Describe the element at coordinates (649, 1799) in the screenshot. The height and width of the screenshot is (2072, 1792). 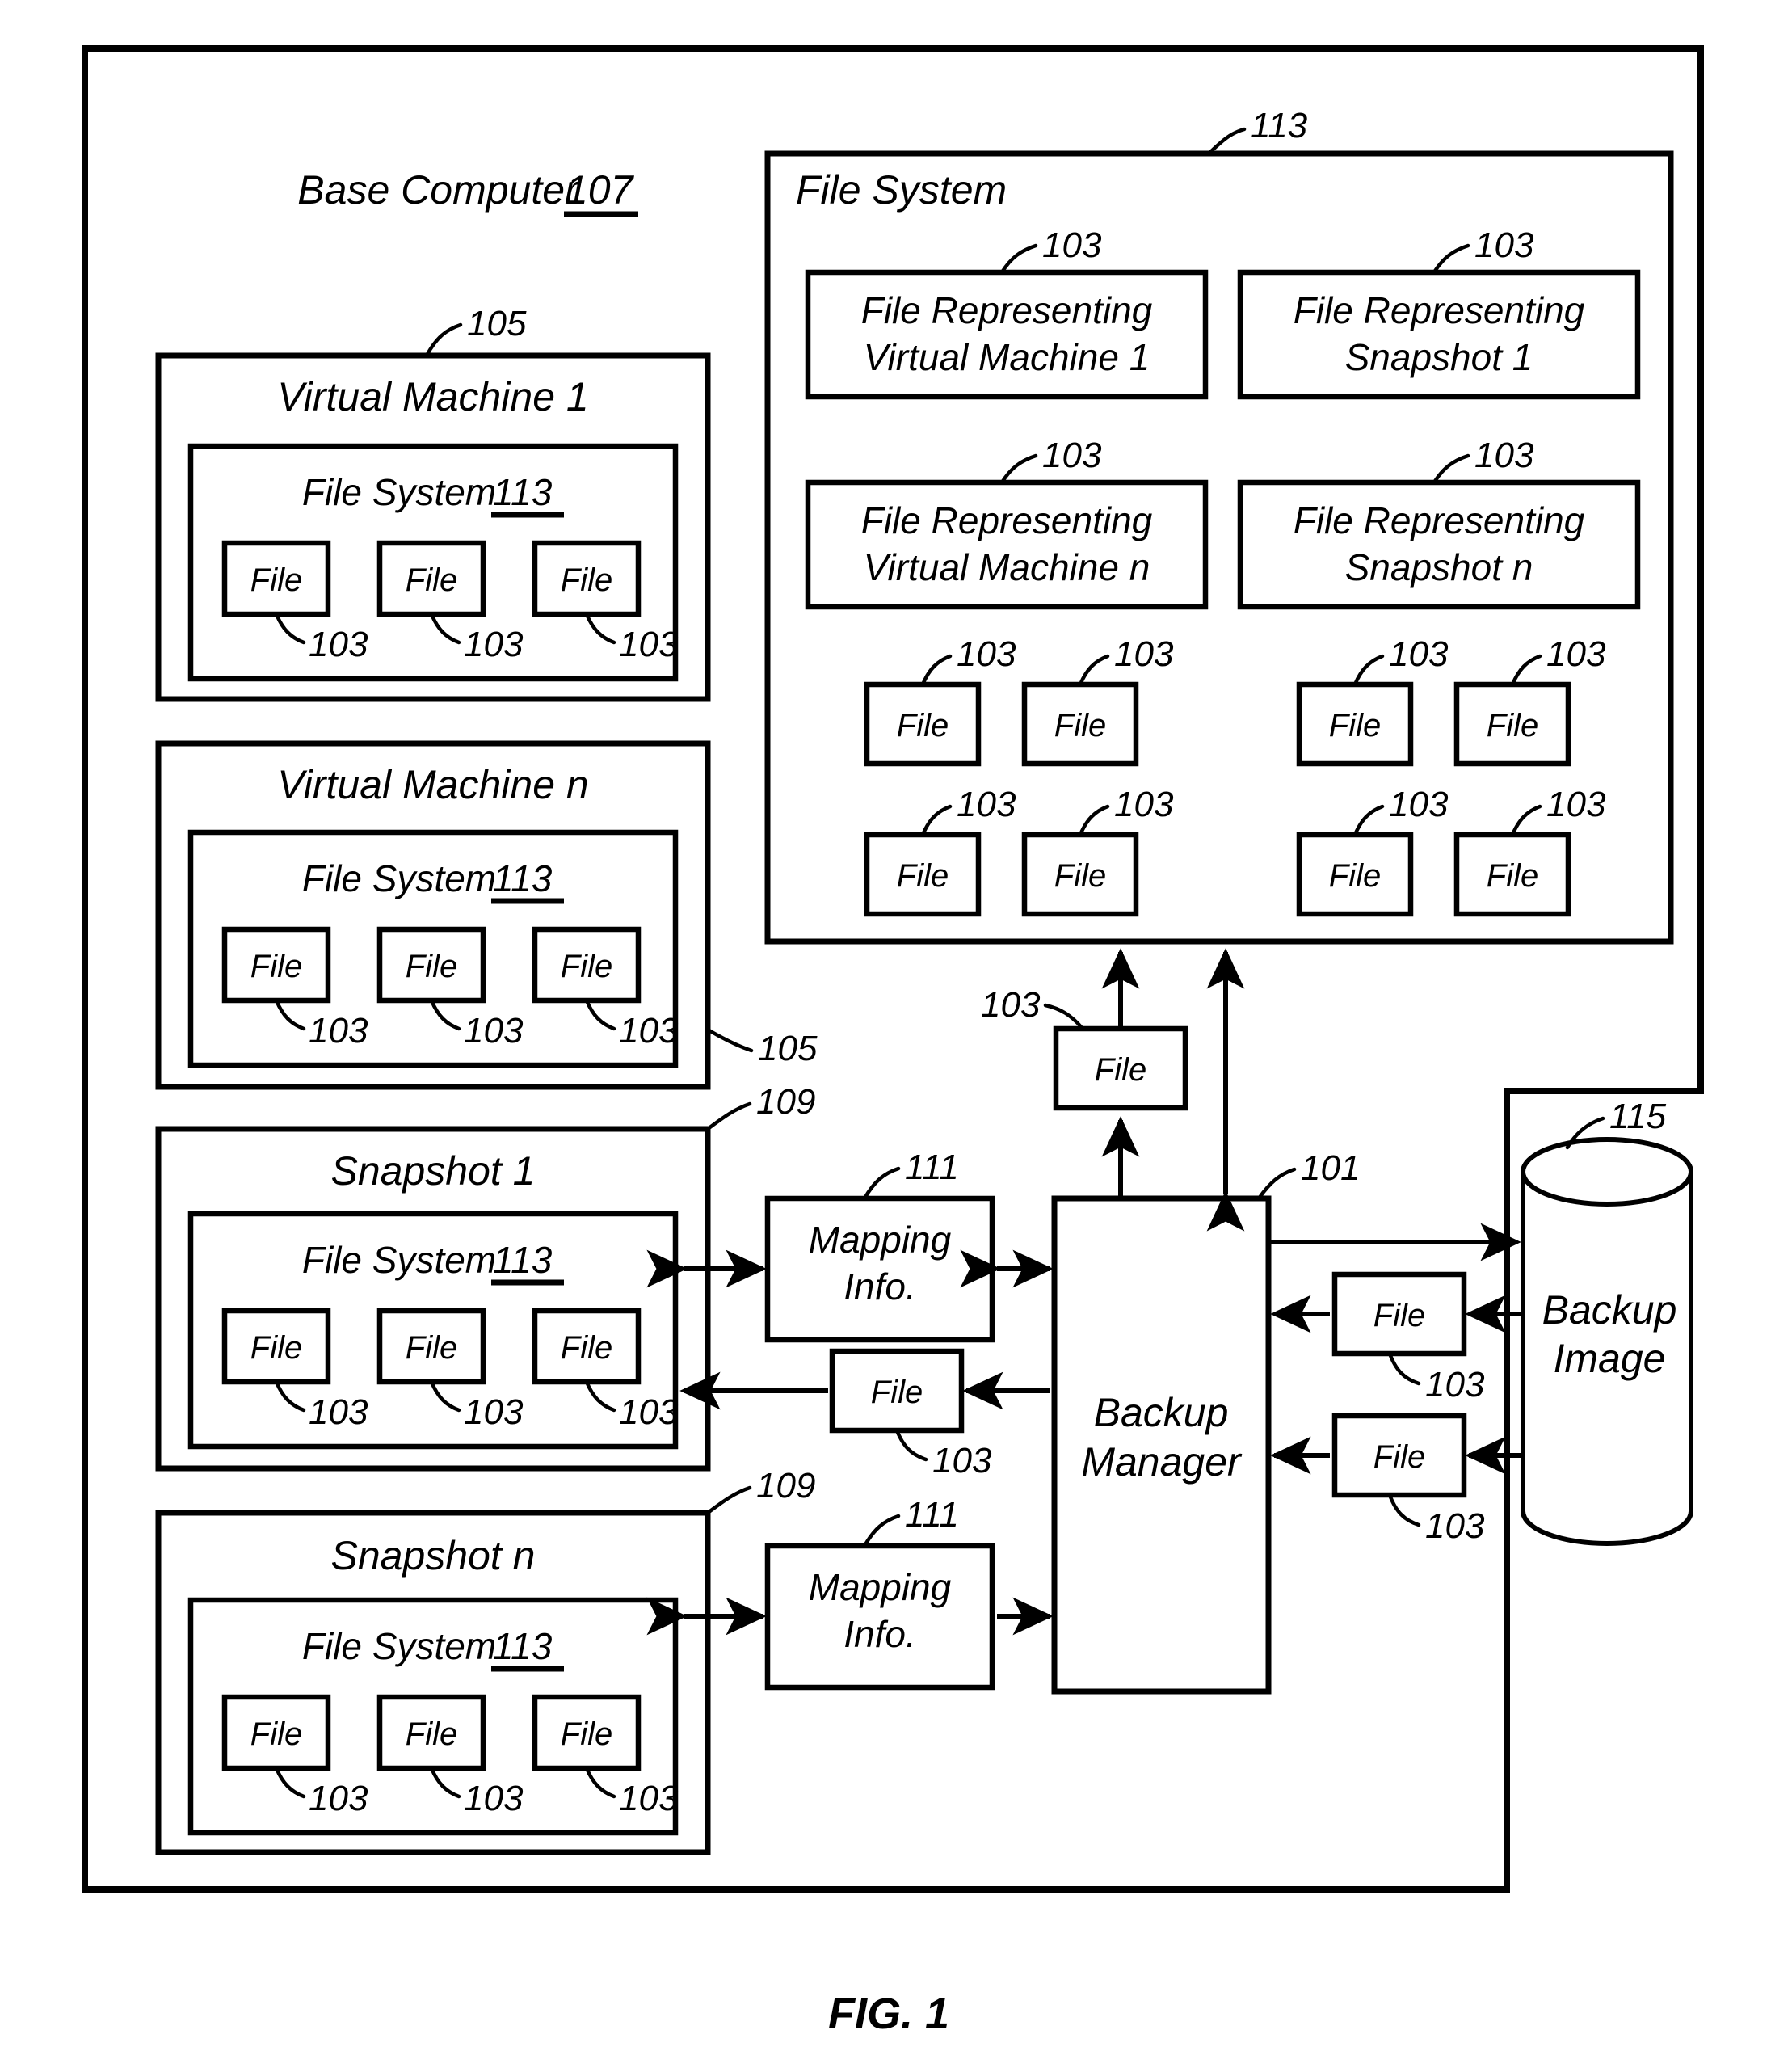
I see `snapshotn-file-3-ref: 103` at that location.